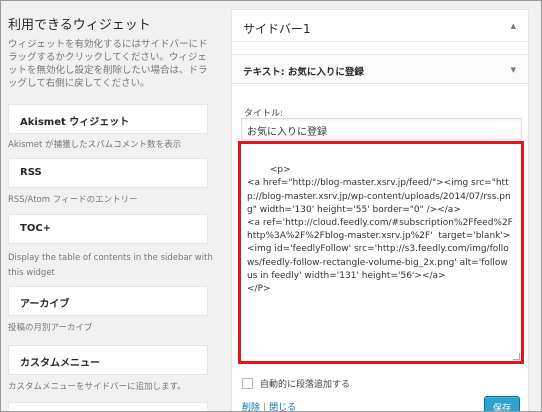 This screenshot has height=412, width=542. I want to click on sidebar-1-title: サイドバー1, so click(277, 29).